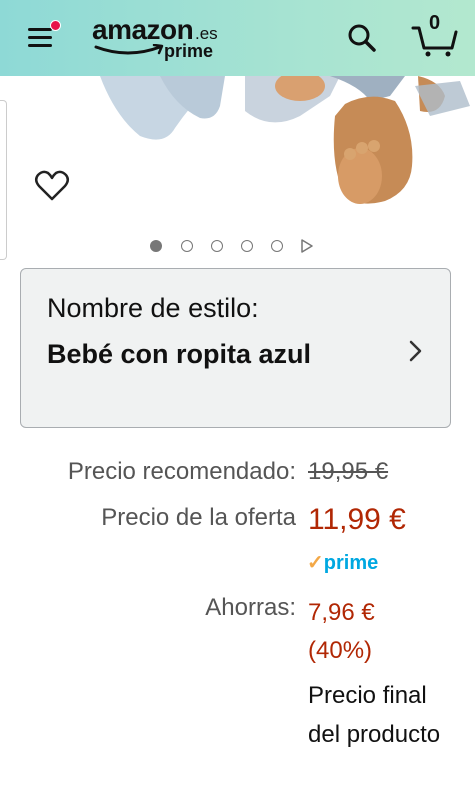 This screenshot has width=475, height=801. Describe the element at coordinates (315, 563) in the screenshot. I see `prime-check-icon: ✓` at that location.